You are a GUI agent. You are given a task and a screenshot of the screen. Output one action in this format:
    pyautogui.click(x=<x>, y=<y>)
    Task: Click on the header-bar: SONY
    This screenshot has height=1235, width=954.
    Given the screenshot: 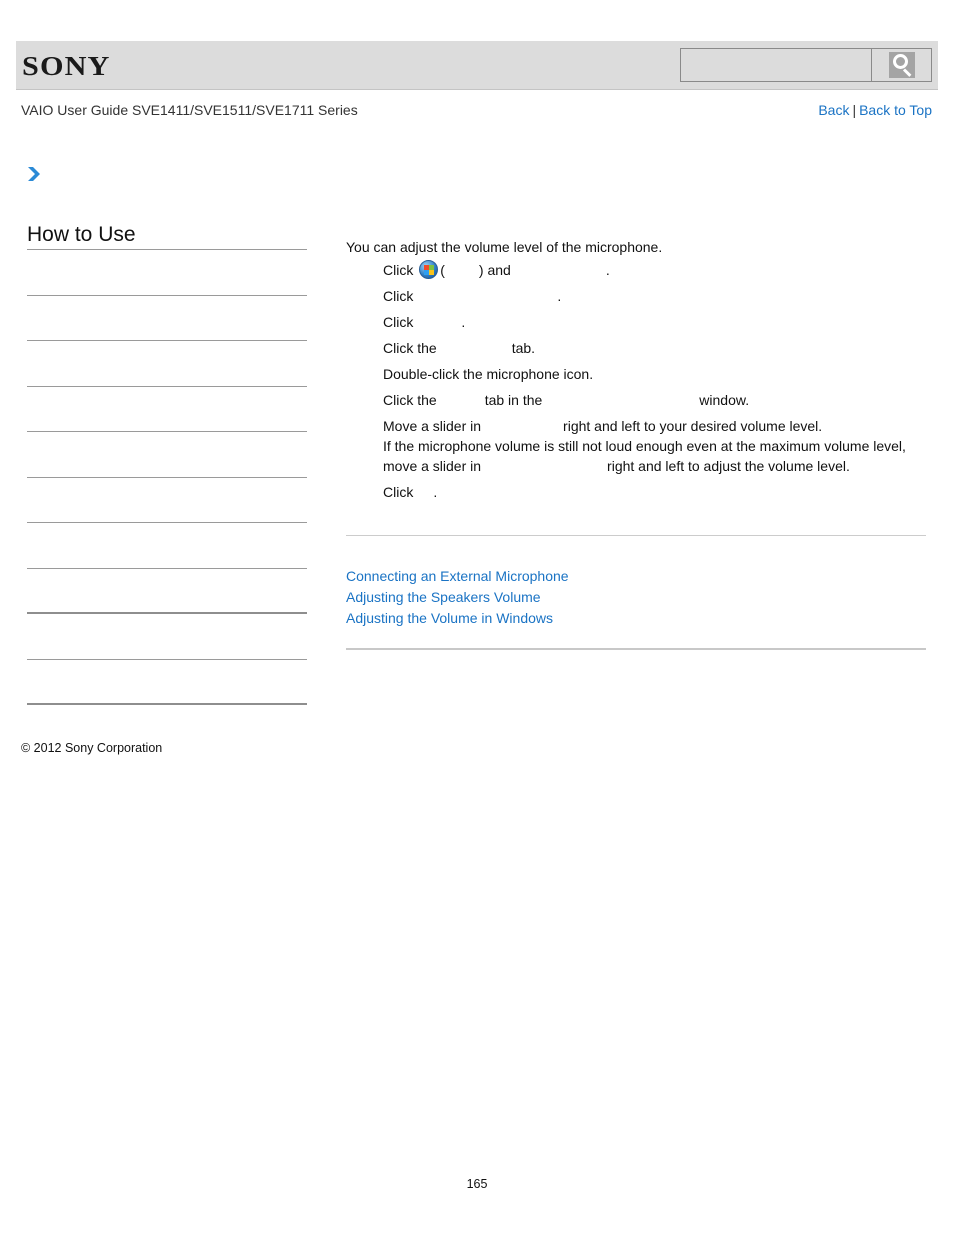 What is the action you would take?
    pyautogui.click(x=477, y=65)
    